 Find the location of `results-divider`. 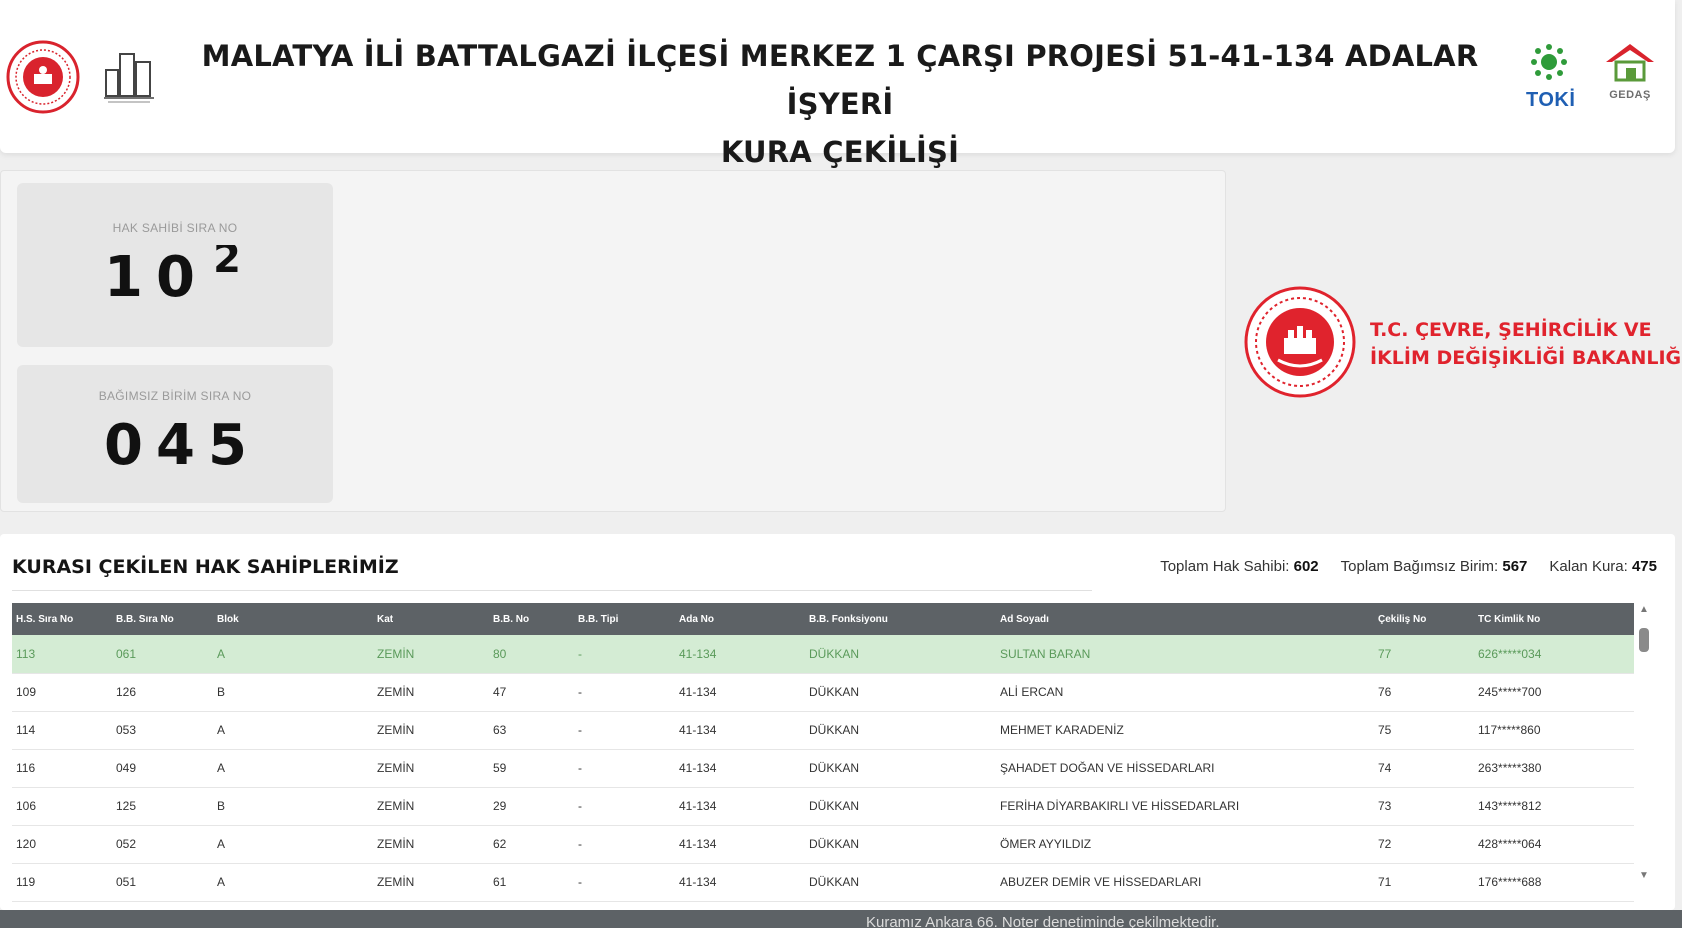

results-divider is located at coordinates (552, 590).